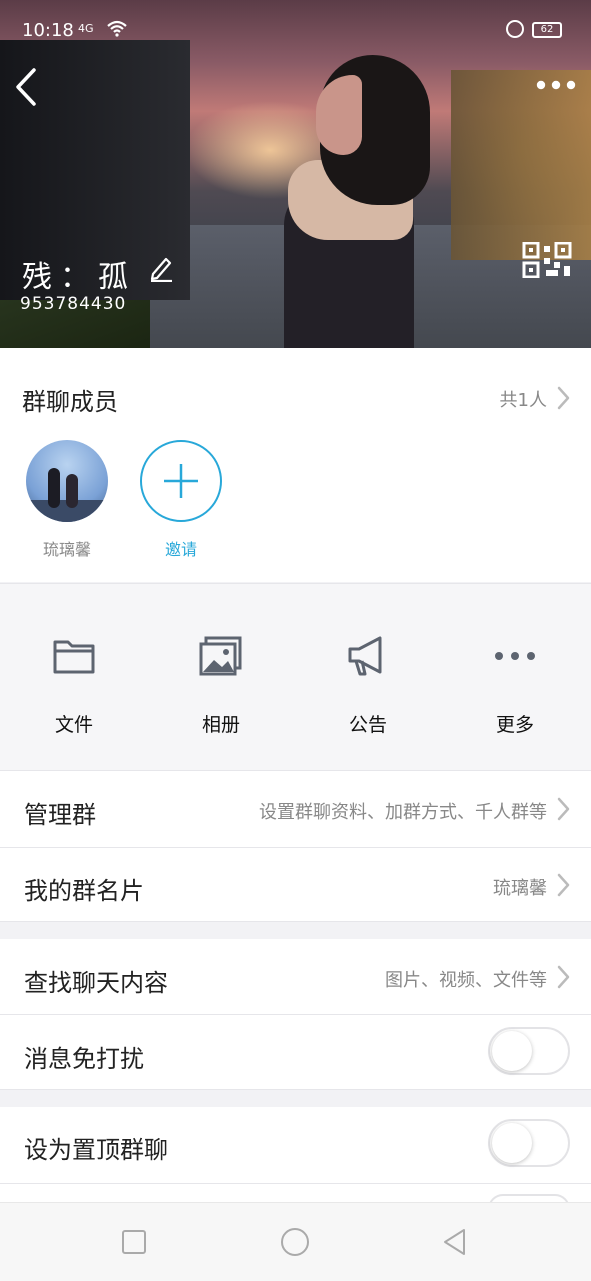 This screenshot has width=591, height=1281. What do you see at coordinates (514, 725) in the screenshot?
I see `feature-label: 更多` at bounding box center [514, 725].